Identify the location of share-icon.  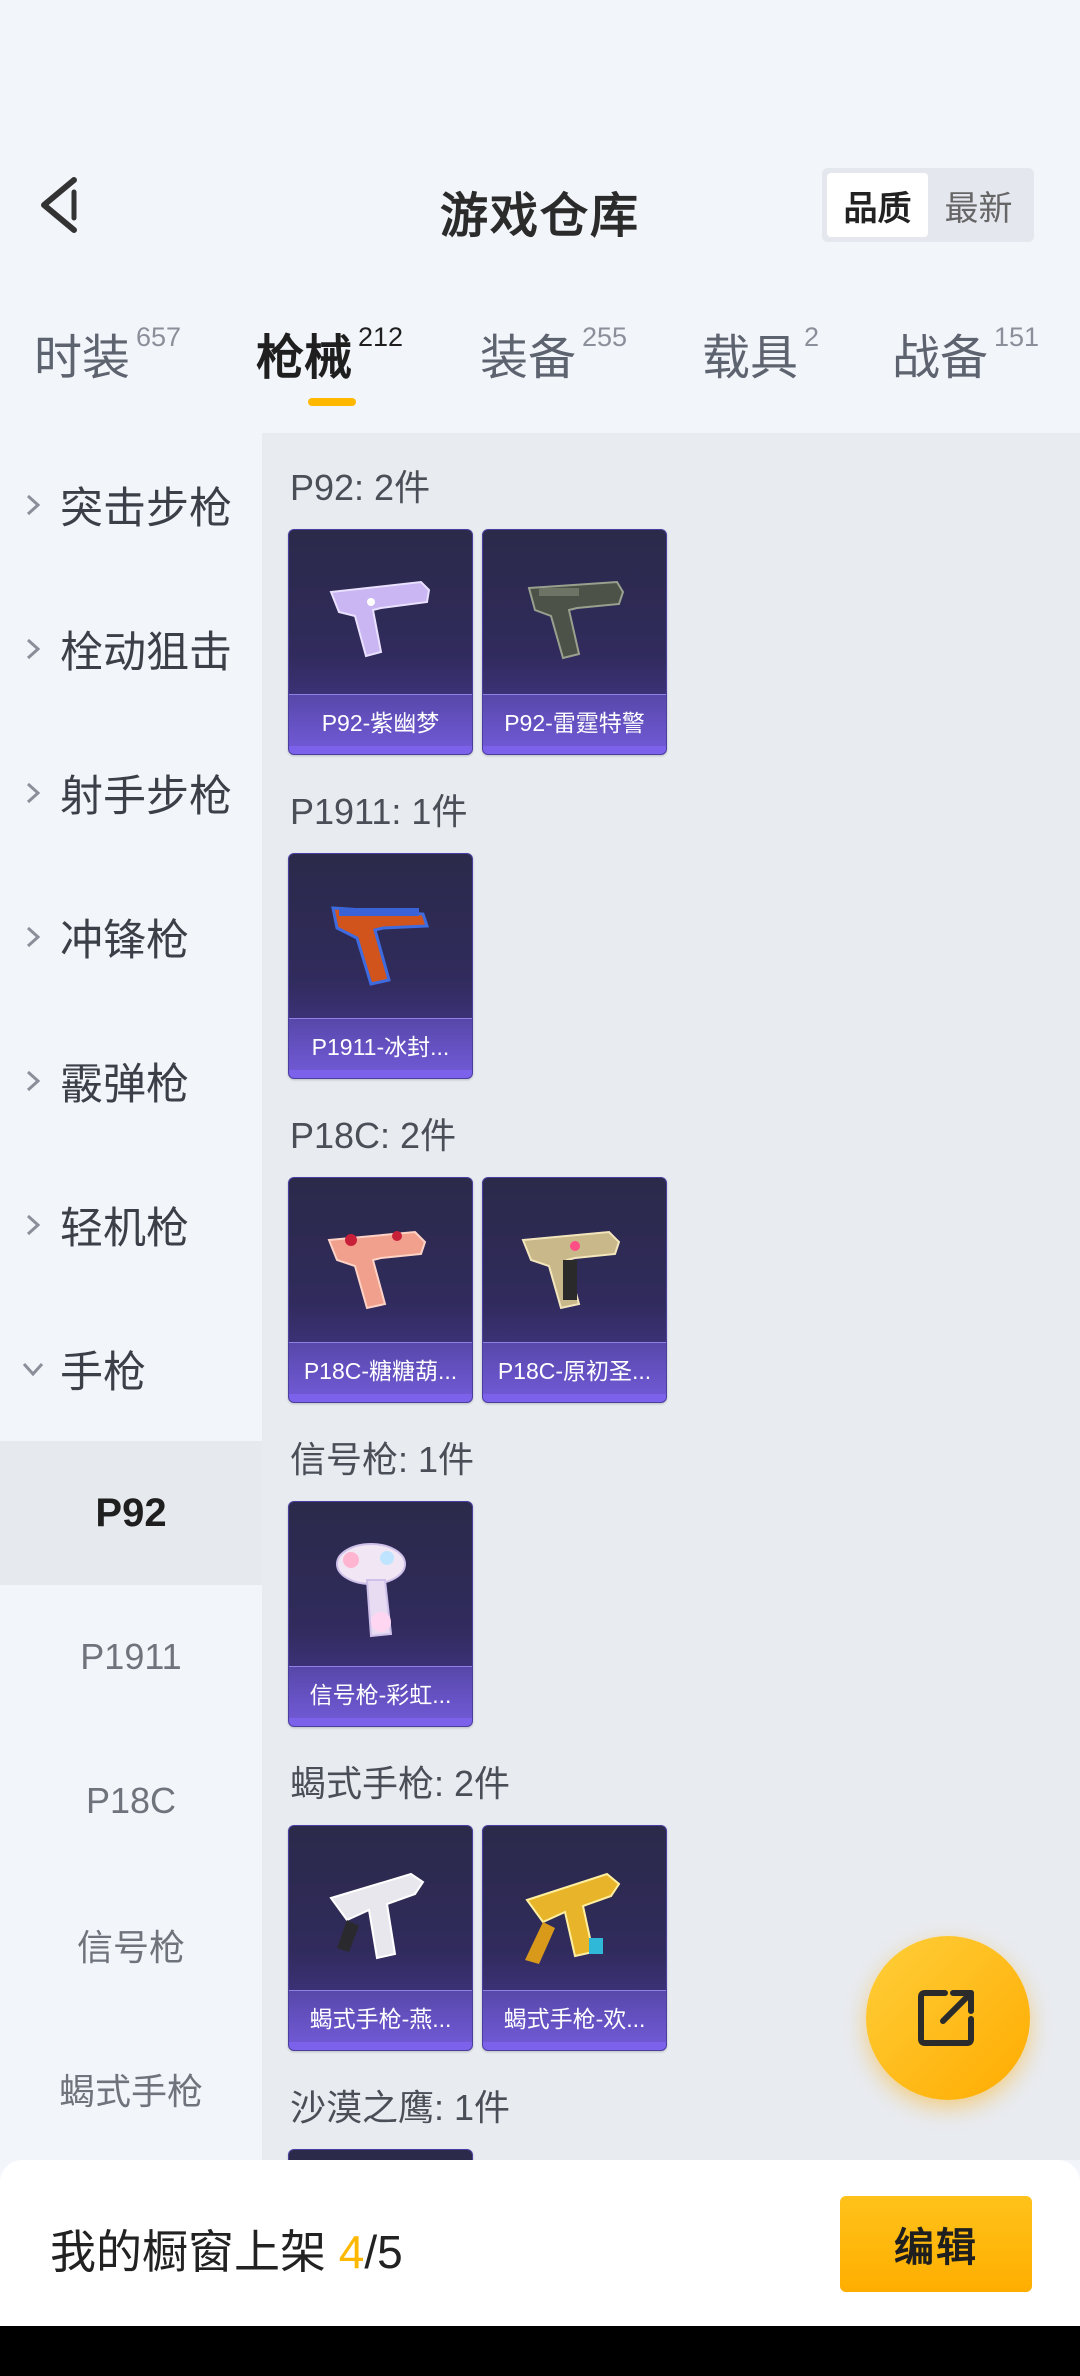
(946, 2018).